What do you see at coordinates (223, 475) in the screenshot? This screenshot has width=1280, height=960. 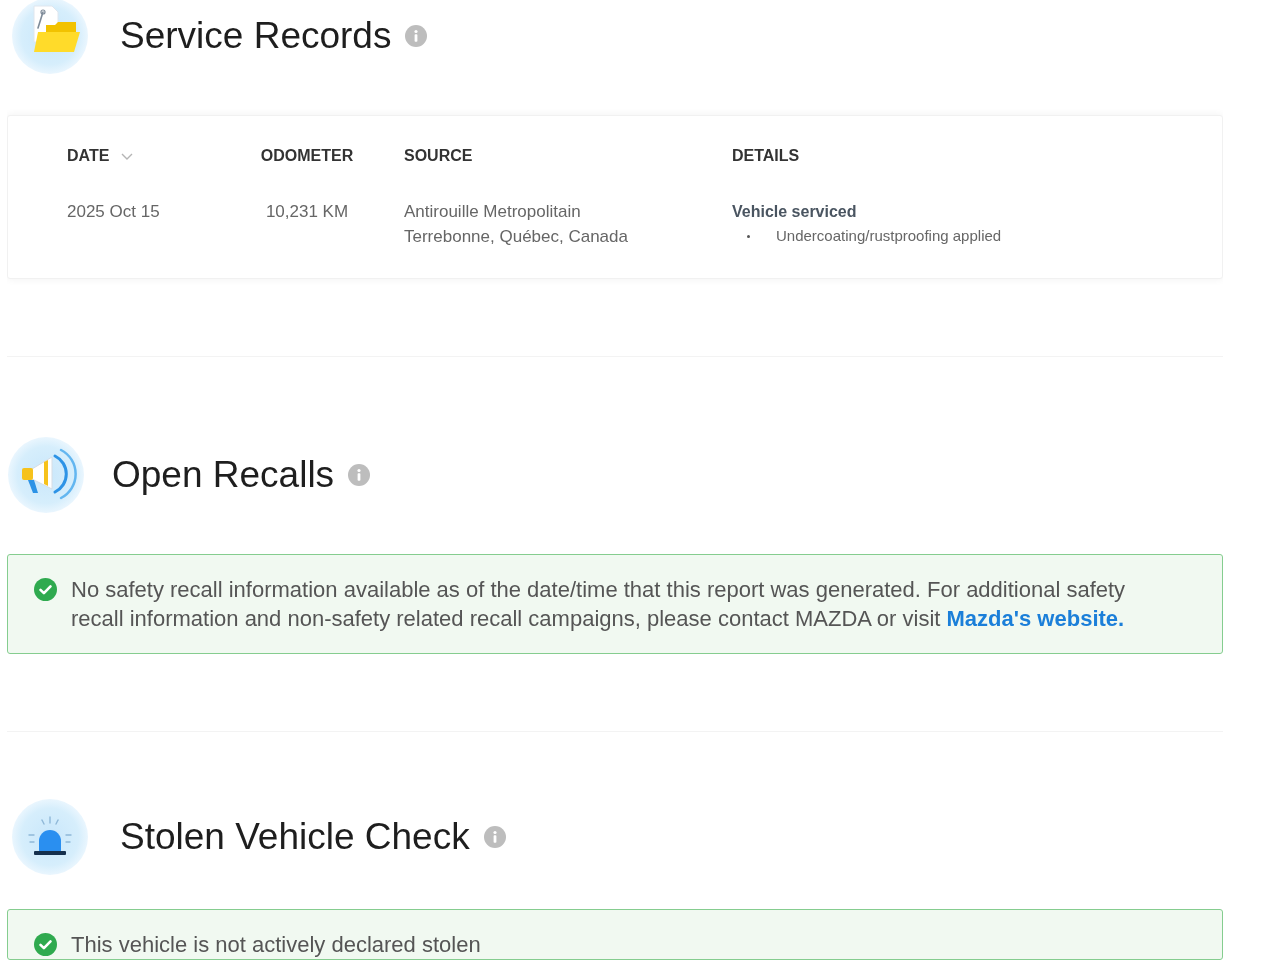 I see `section-title: Open Recalls` at bounding box center [223, 475].